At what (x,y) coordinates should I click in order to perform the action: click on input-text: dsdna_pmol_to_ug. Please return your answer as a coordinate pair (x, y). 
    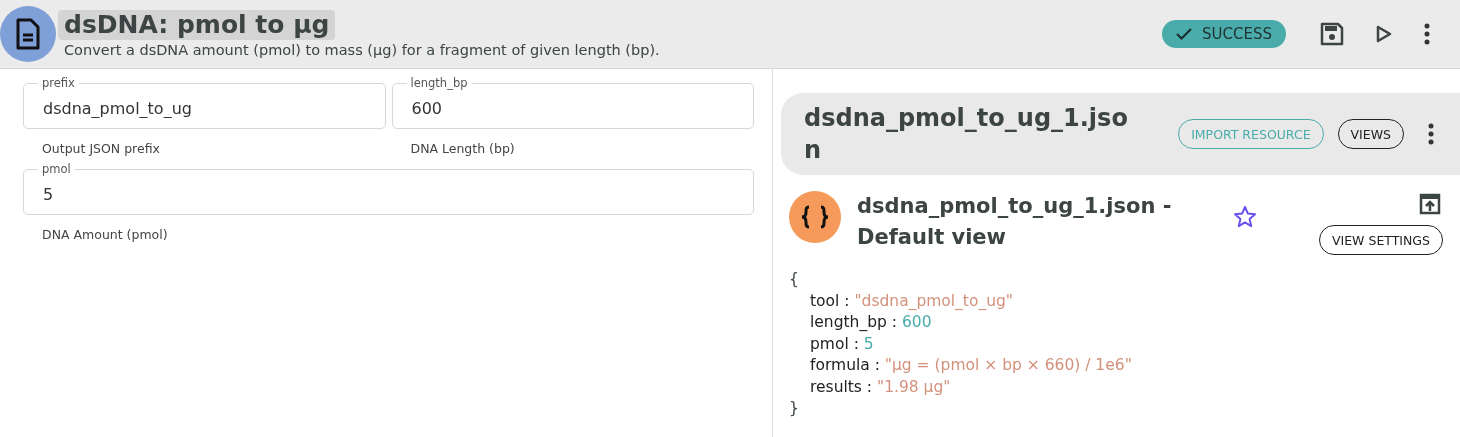
    Looking at the image, I should click on (214, 108).